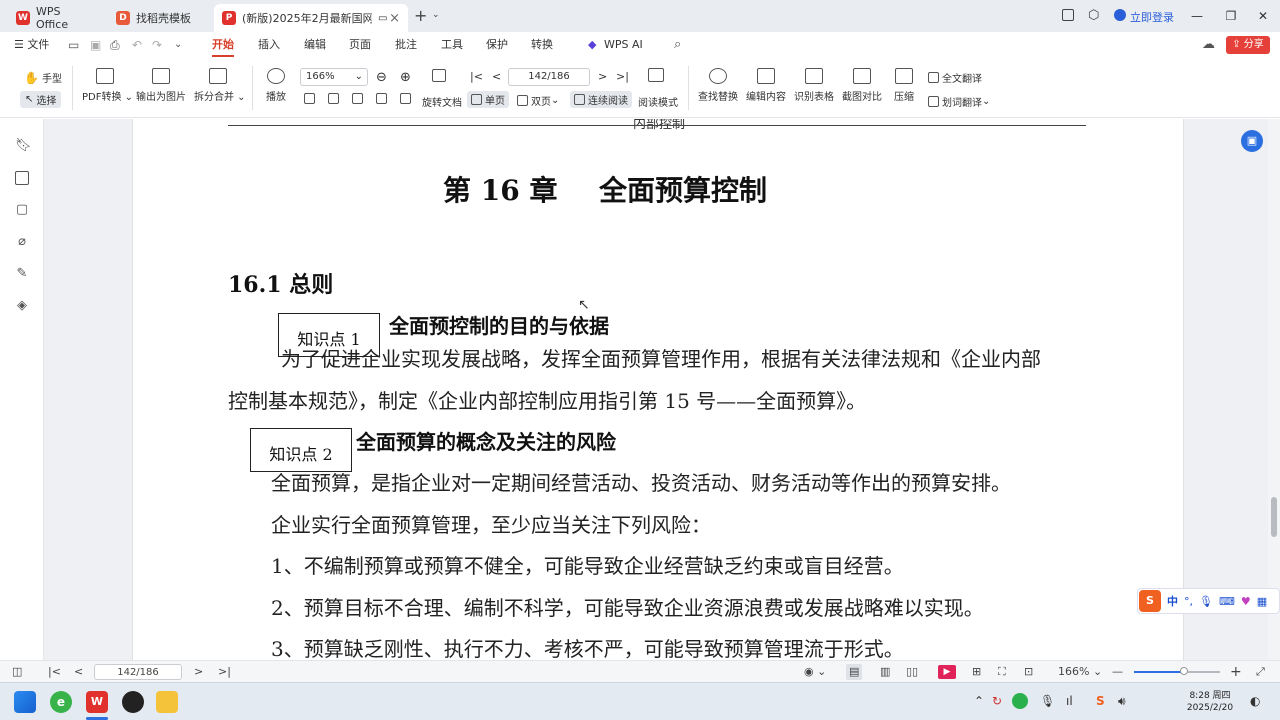 This screenshot has height=720, width=1280. What do you see at coordinates (623, 45) in the screenshot?
I see `tab-wps-ai: WPS AI` at bounding box center [623, 45].